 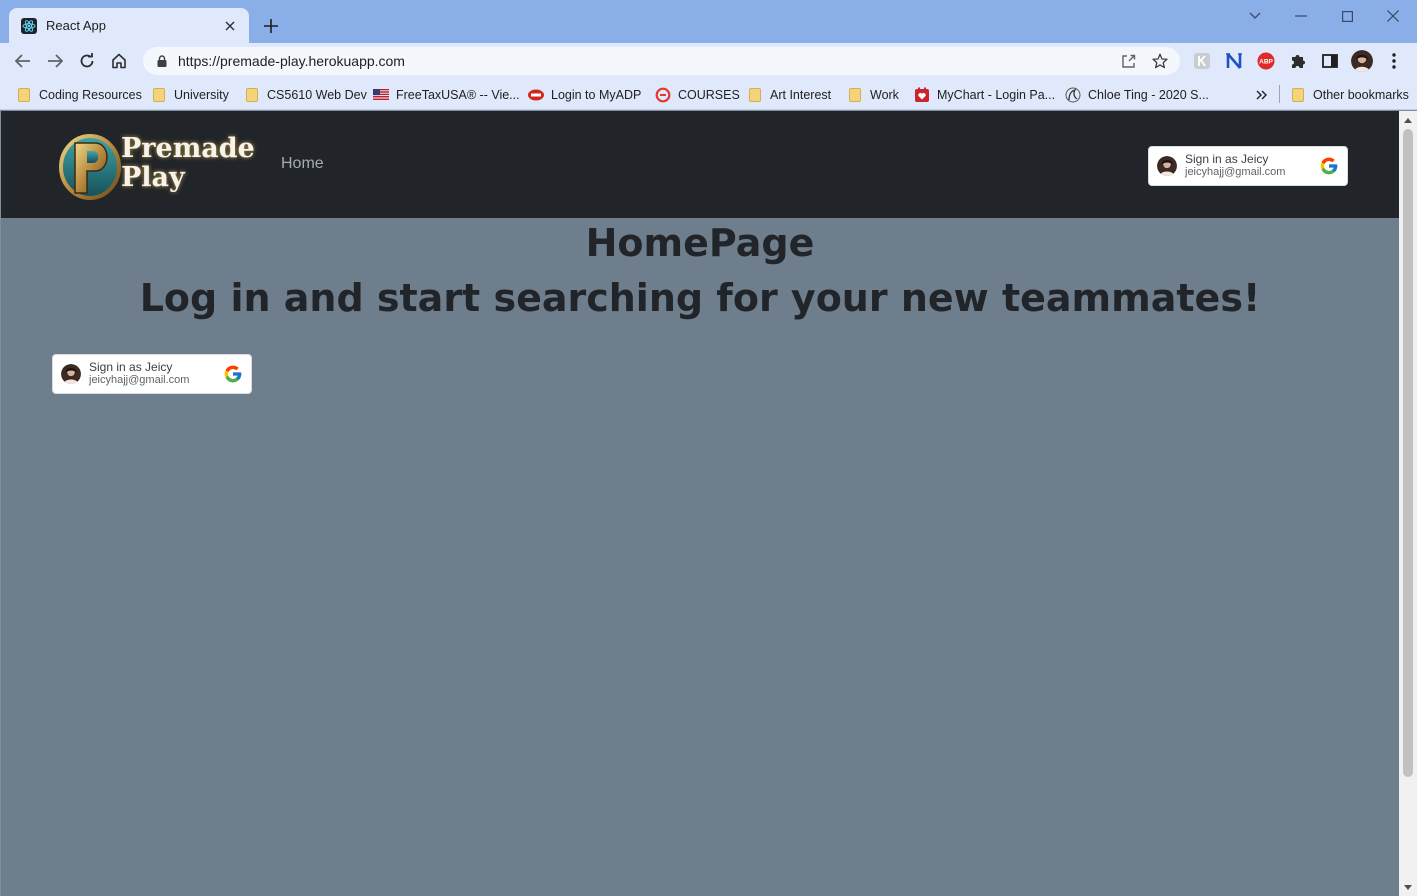 What do you see at coordinates (76, 25) in the screenshot?
I see `tab-title: React App` at bounding box center [76, 25].